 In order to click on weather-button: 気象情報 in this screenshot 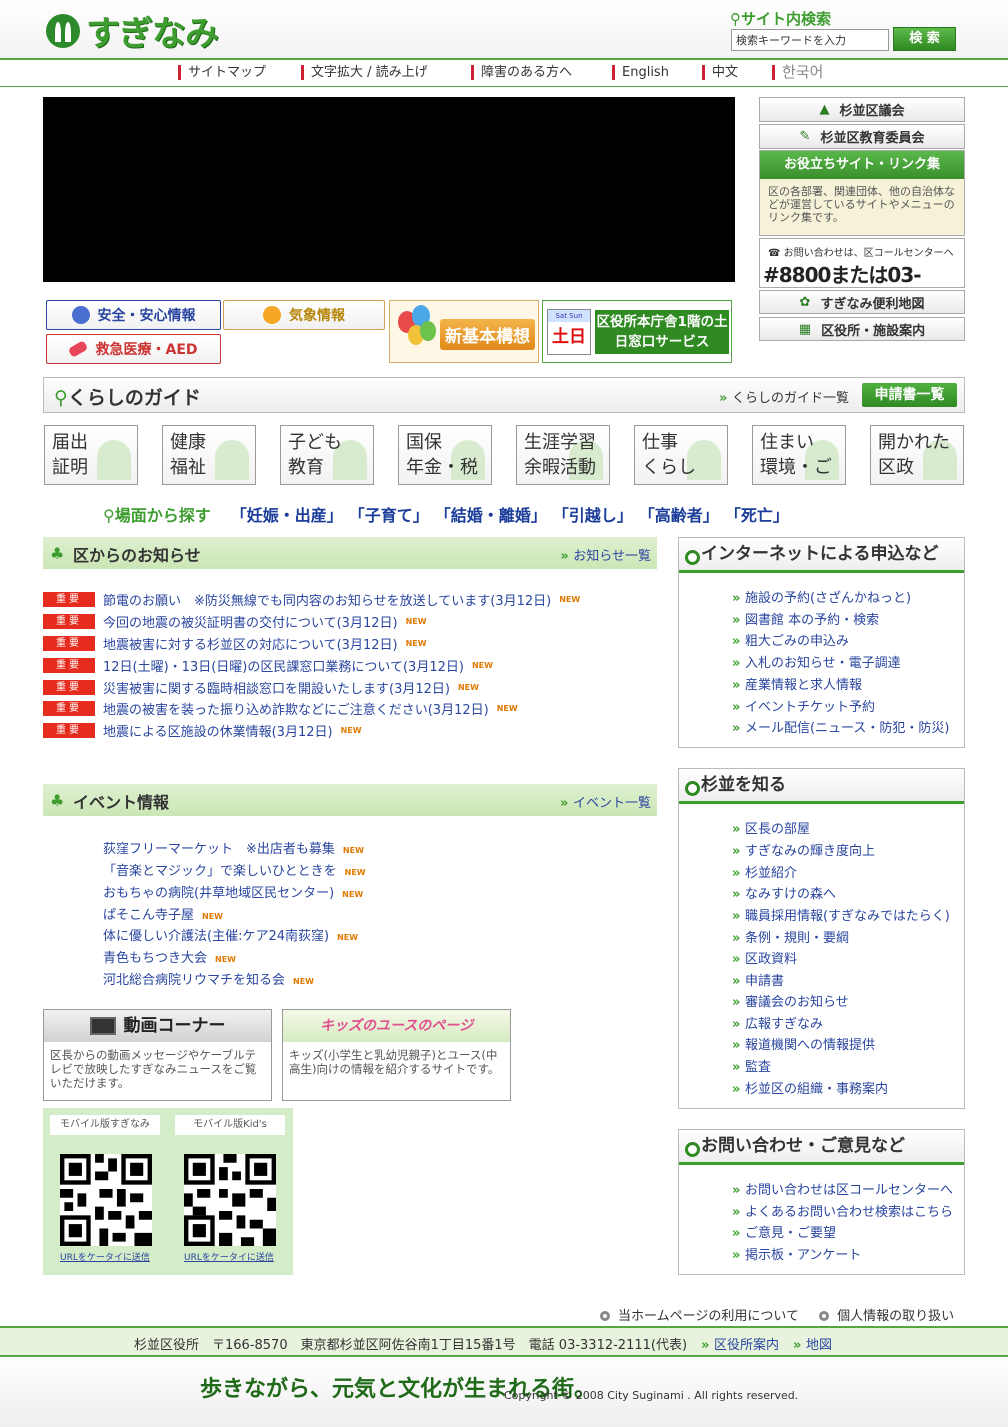, I will do `click(304, 315)`.